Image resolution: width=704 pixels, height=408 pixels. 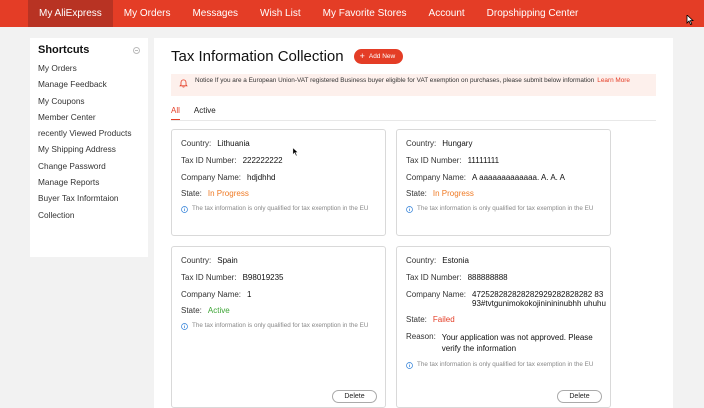 What do you see at coordinates (175, 113) in the screenshot?
I see `tab-all: All` at bounding box center [175, 113].